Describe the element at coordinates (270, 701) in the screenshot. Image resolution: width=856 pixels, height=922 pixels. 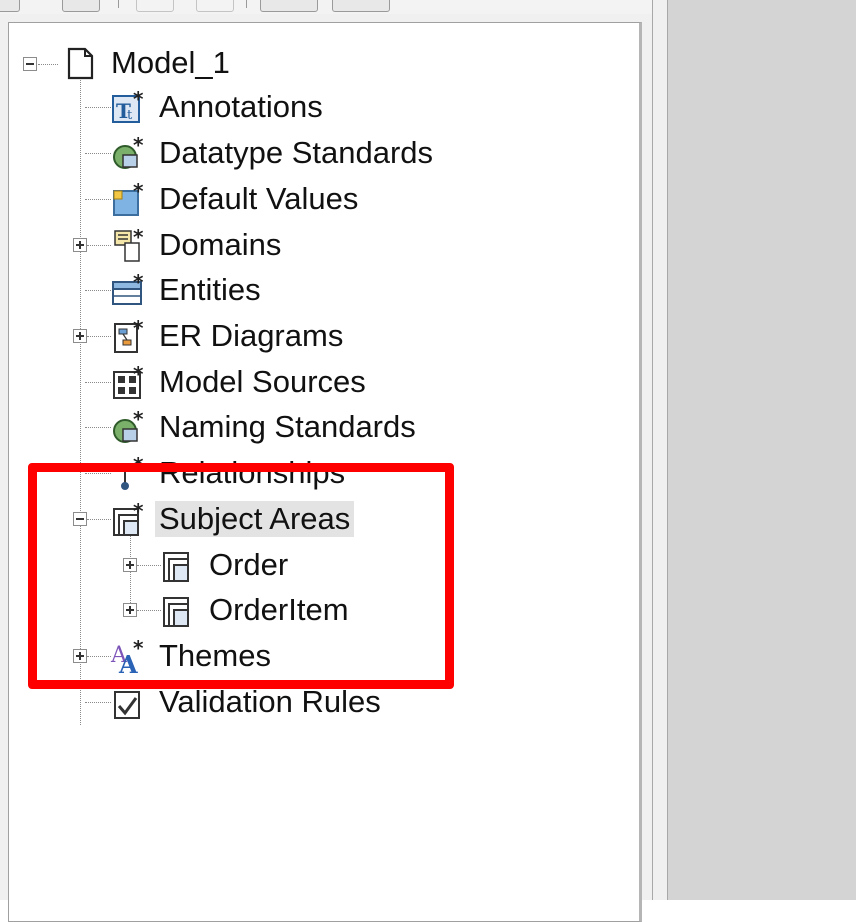
I see `tree-node-label: Validation Rules` at that location.